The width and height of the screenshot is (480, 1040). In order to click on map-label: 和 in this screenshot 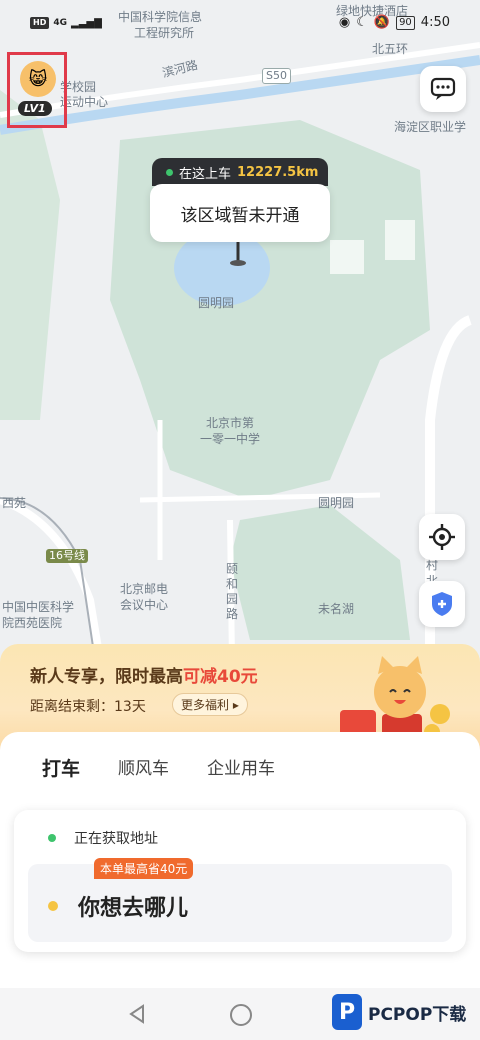, I will do `click(232, 584)`.